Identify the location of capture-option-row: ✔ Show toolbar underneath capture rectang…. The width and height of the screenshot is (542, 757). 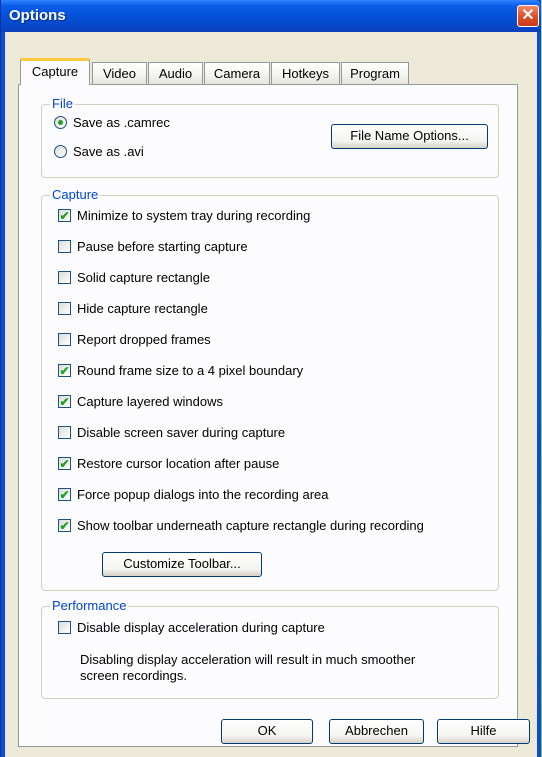
(241, 525).